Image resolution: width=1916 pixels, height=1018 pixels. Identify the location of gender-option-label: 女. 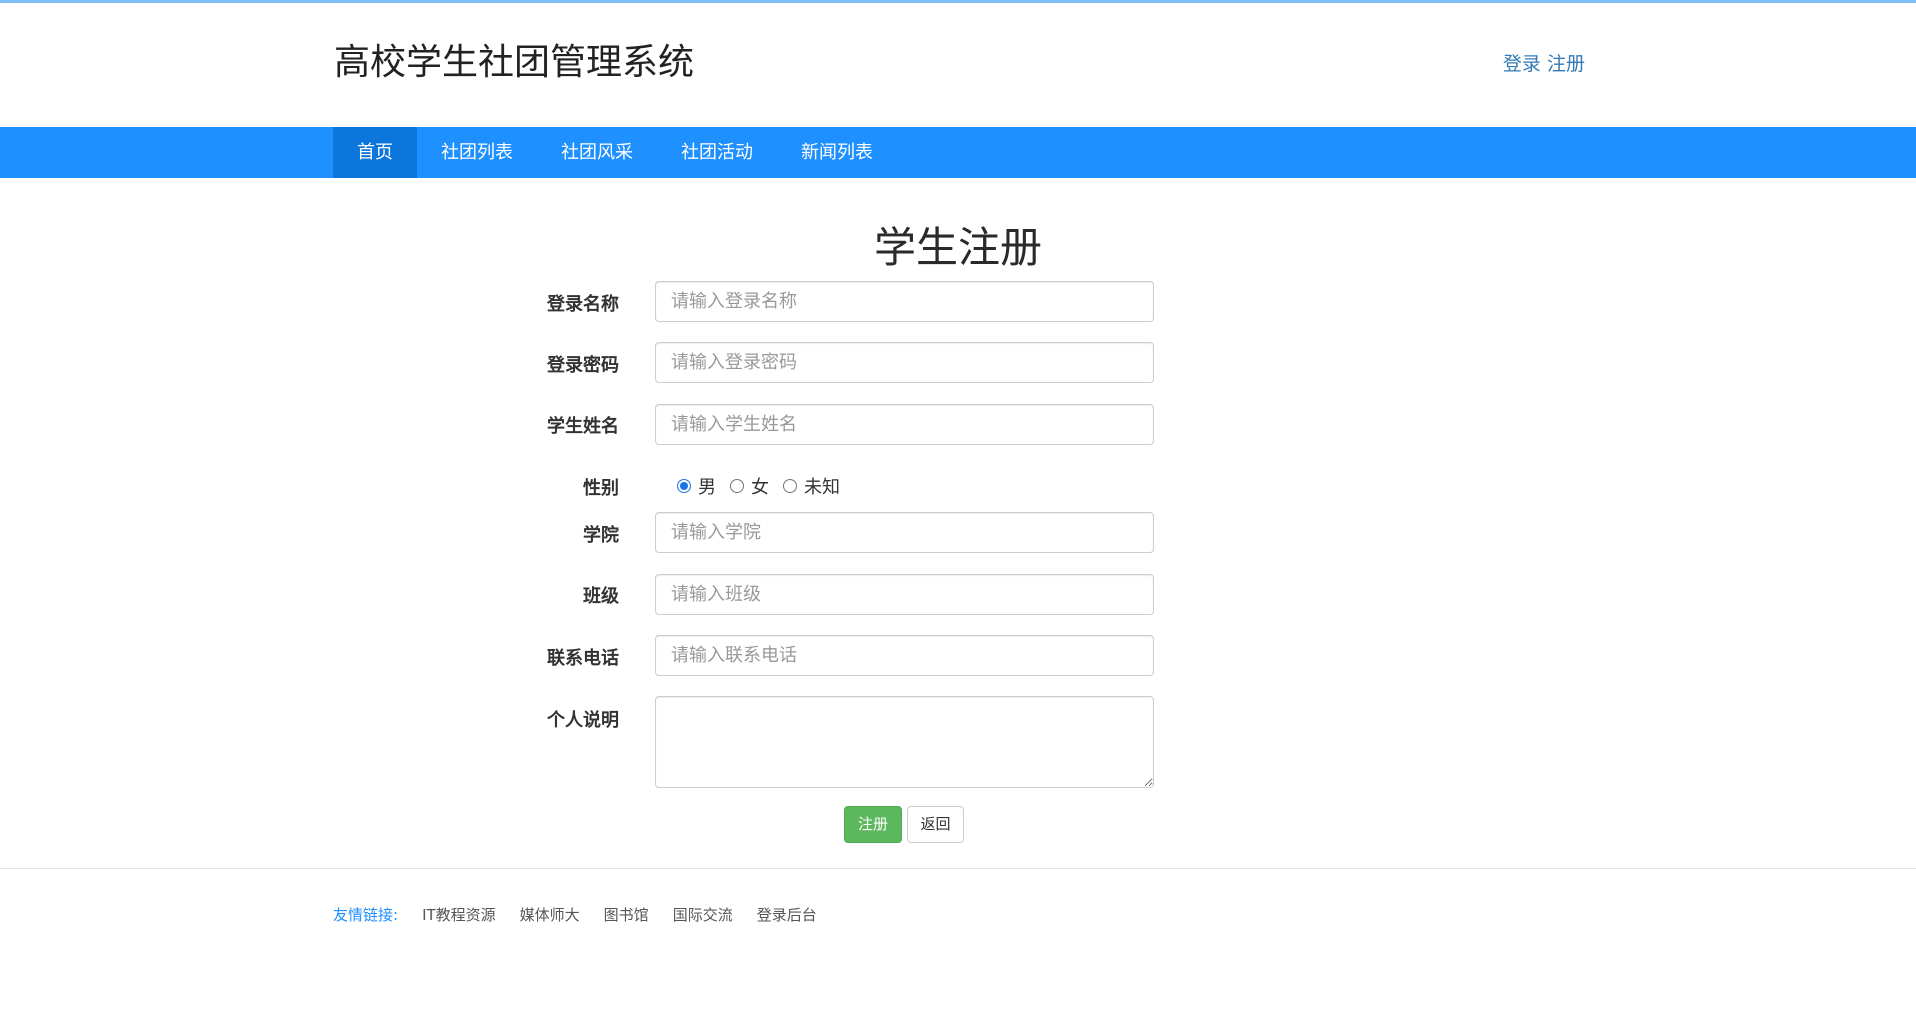
(760, 487).